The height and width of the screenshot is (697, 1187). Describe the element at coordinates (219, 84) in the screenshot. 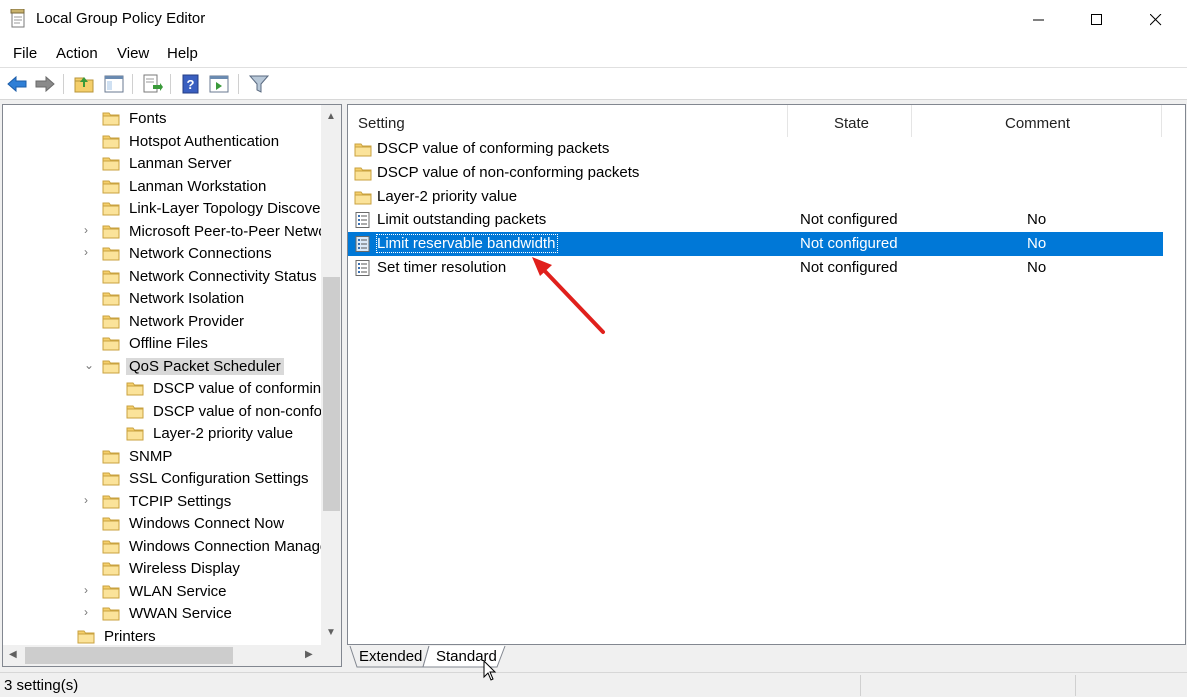

I see `show-hide-action-pane-icon` at that location.